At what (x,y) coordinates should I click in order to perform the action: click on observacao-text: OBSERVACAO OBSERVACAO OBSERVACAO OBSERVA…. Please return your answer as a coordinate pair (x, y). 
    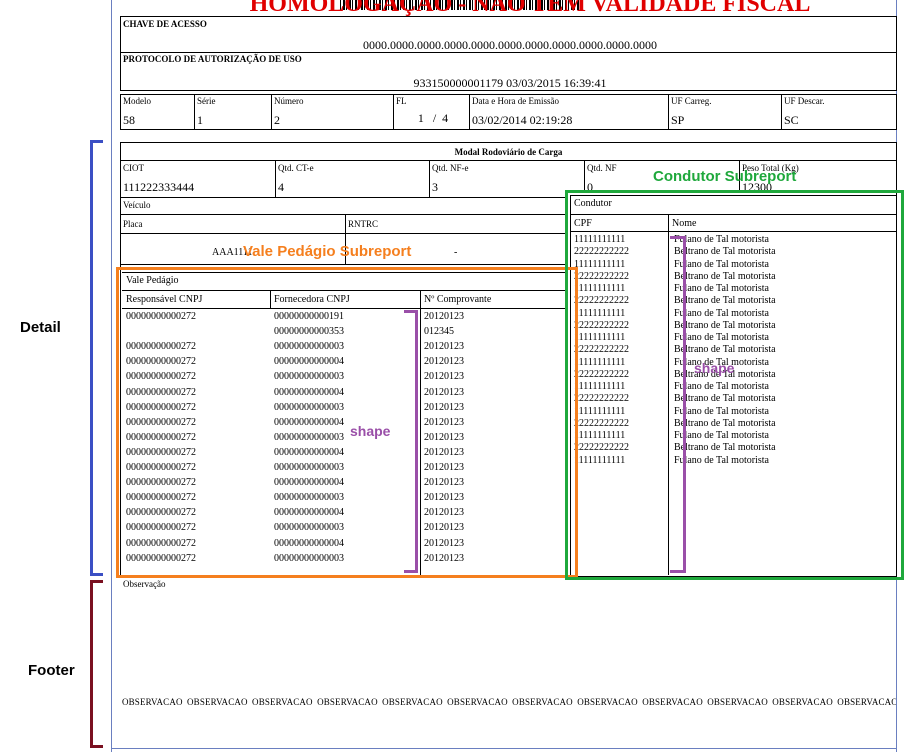
    Looking at the image, I should click on (509, 702).